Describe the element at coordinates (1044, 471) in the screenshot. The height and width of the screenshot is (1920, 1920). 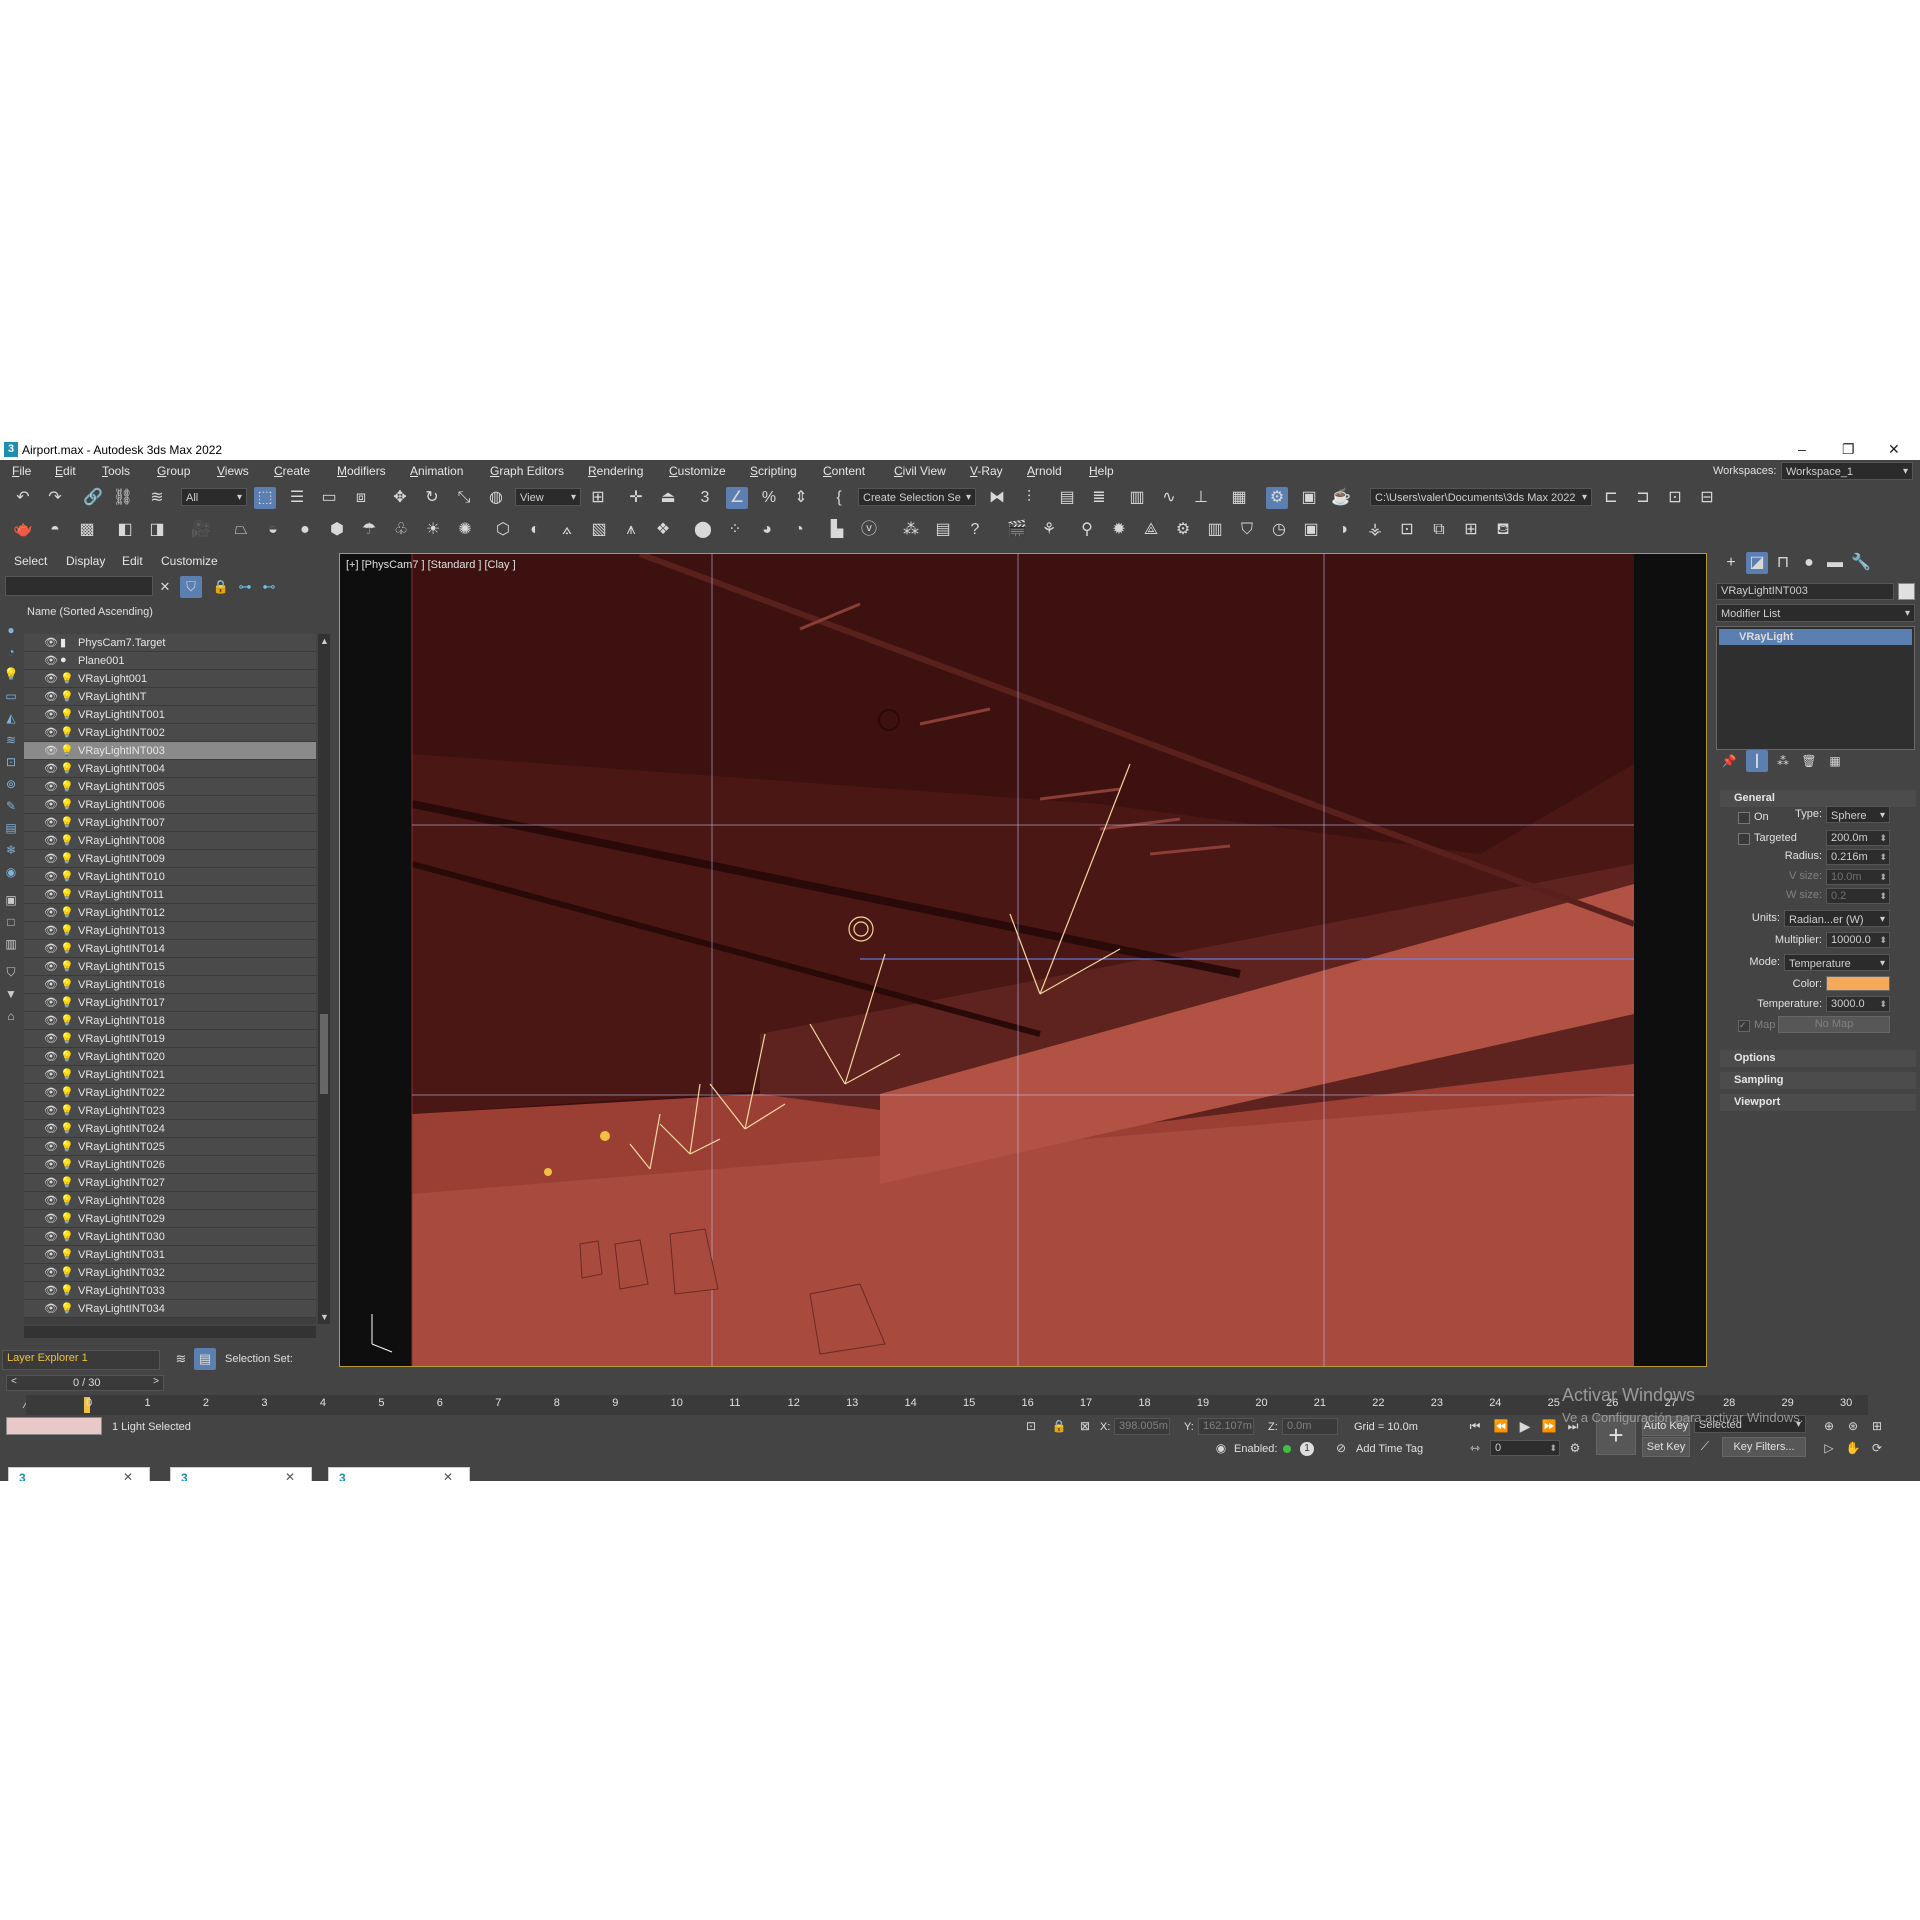
I see `menu-arnold: Arnold` at that location.